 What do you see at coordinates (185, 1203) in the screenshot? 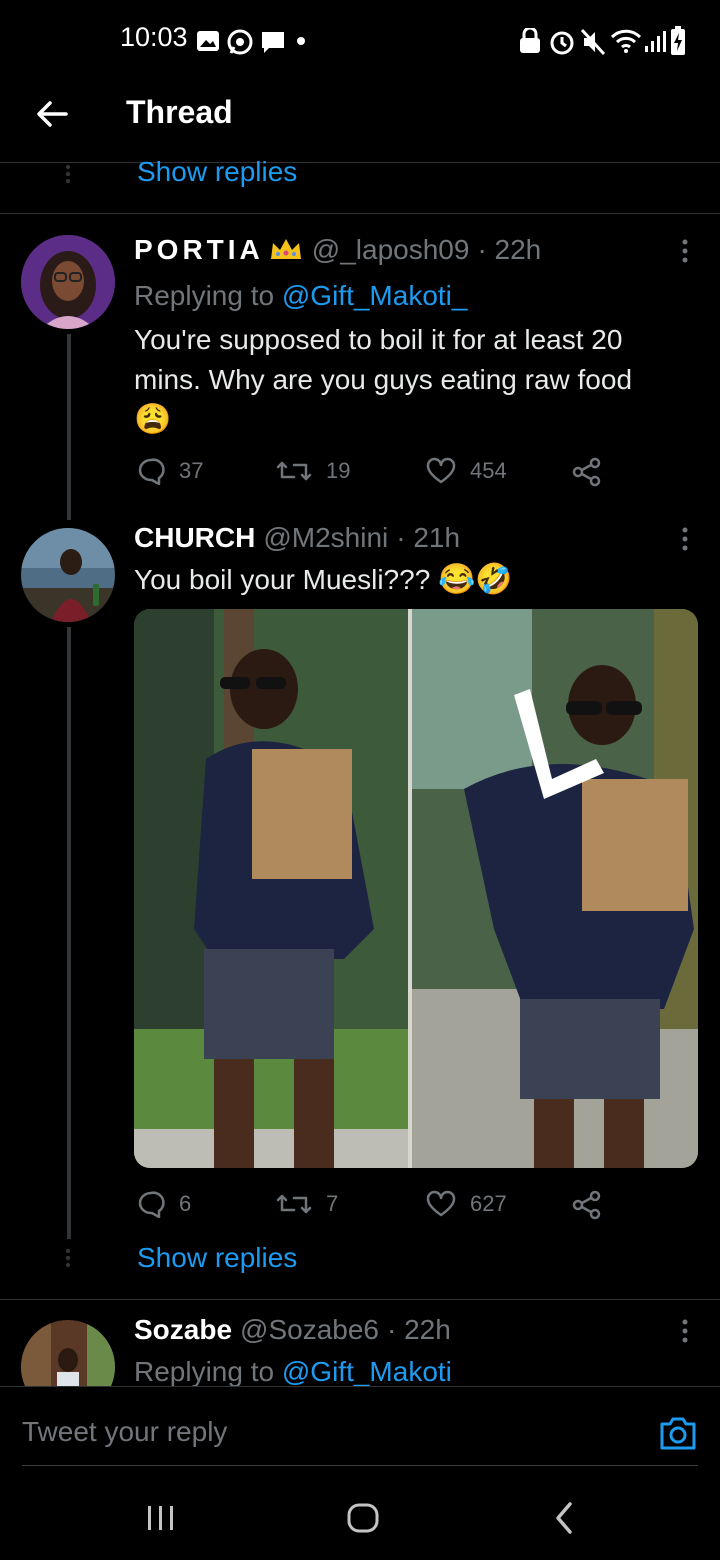
I see `reply-count: 6` at bounding box center [185, 1203].